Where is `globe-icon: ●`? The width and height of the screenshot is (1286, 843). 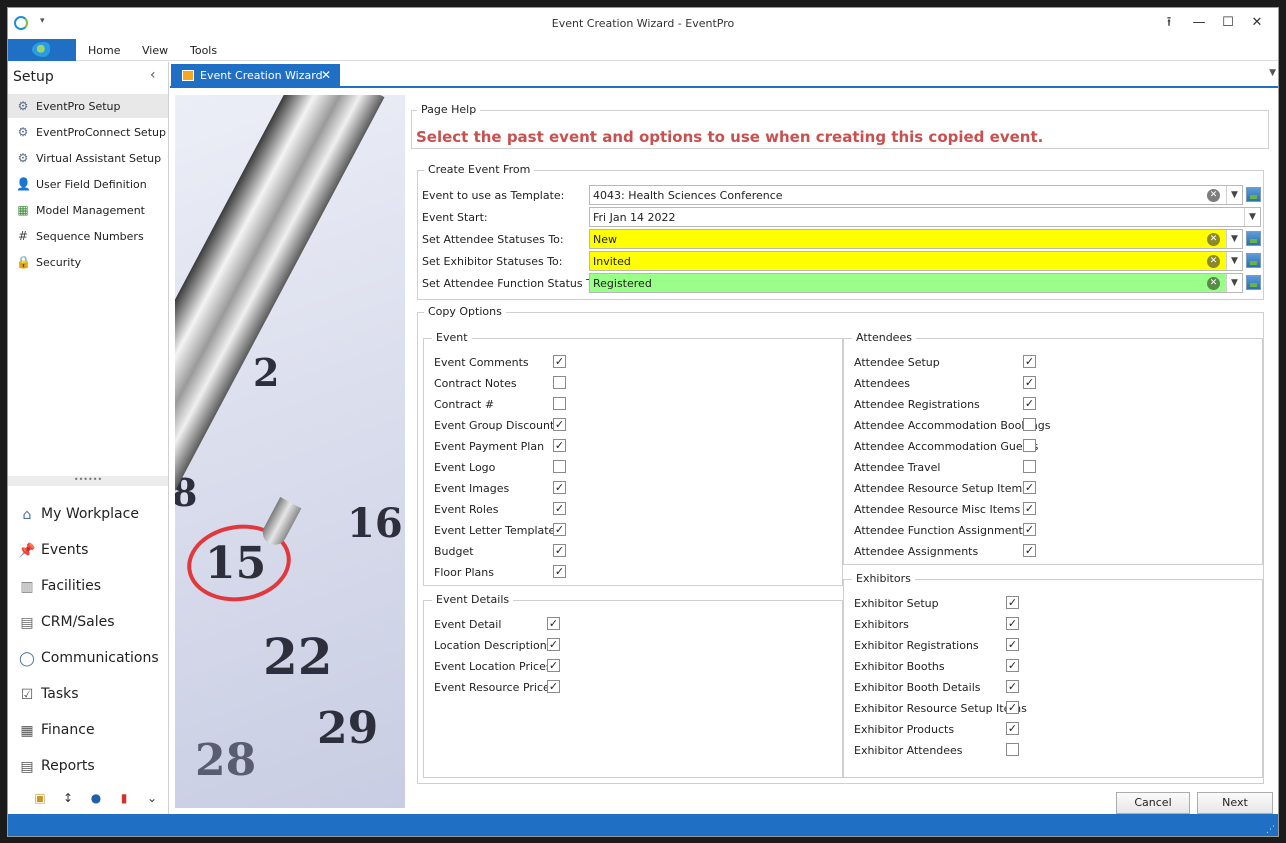
globe-icon: ● is located at coordinates (96, 798).